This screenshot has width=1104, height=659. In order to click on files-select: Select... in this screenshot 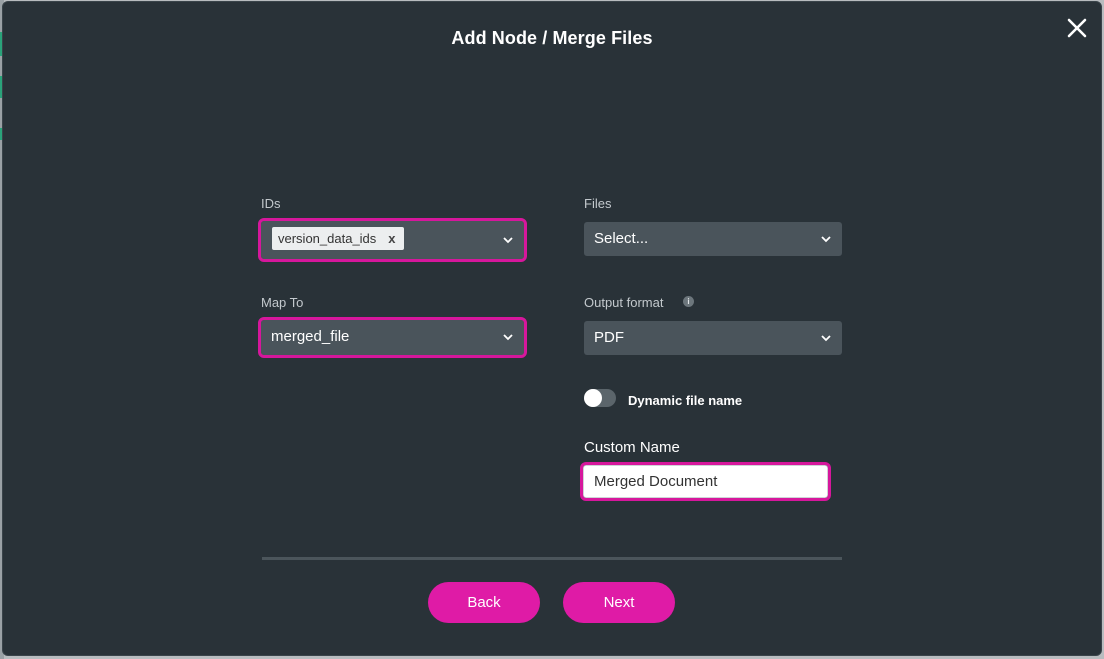, I will do `click(713, 239)`.